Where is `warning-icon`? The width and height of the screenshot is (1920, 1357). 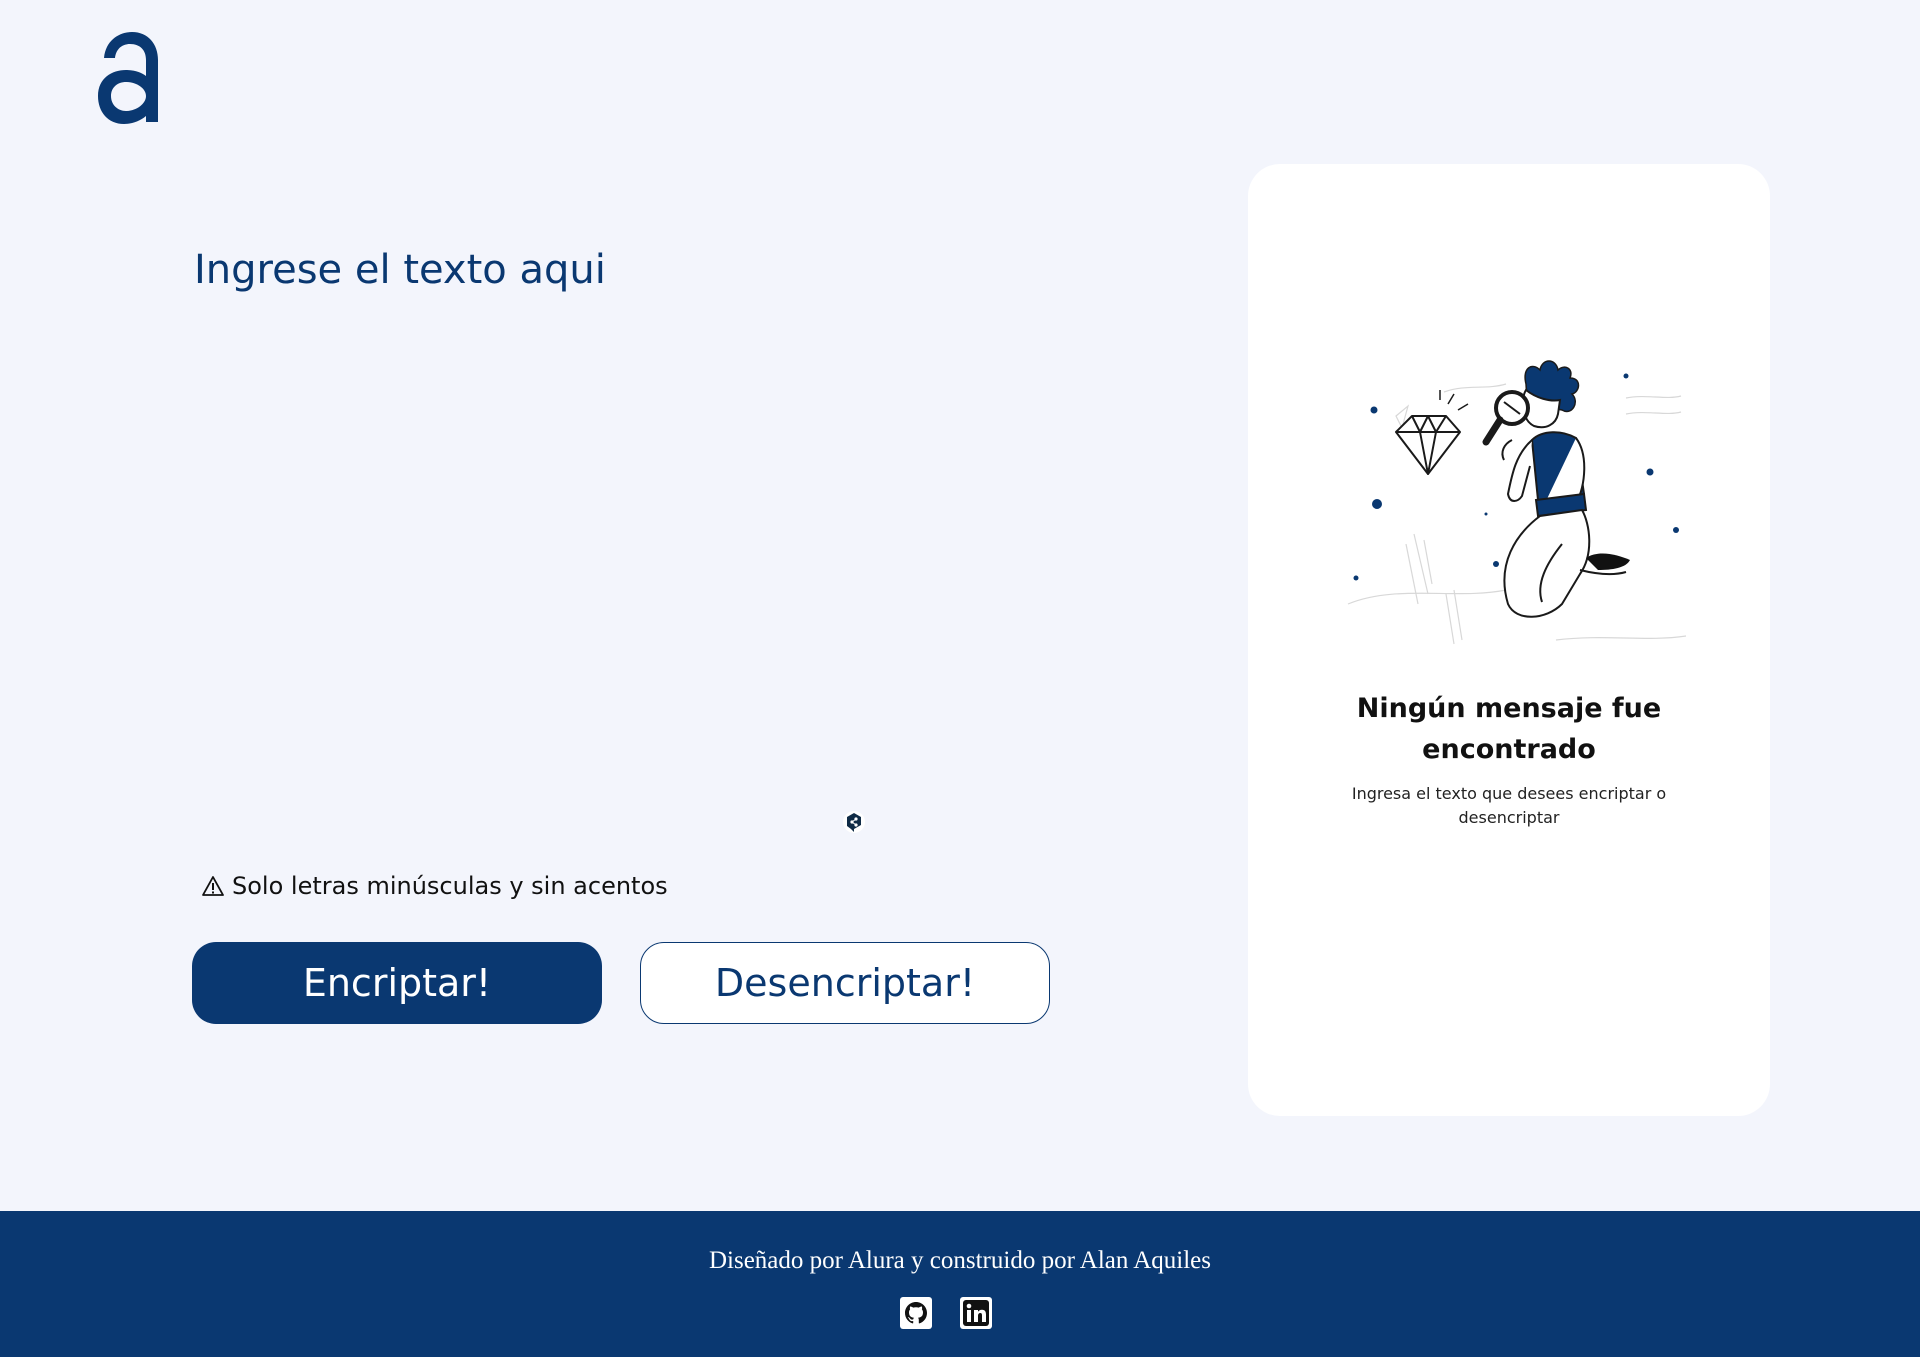
warning-icon is located at coordinates (213, 886).